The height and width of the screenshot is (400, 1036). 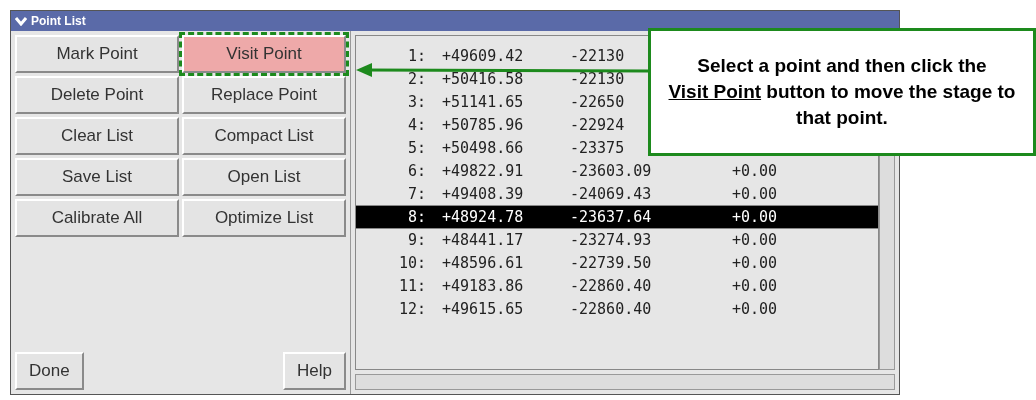 What do you see at coordinates (611, 217) in the screenshot?
I see `y-cell-text: -23637.64` at bounding box center [611, 217].